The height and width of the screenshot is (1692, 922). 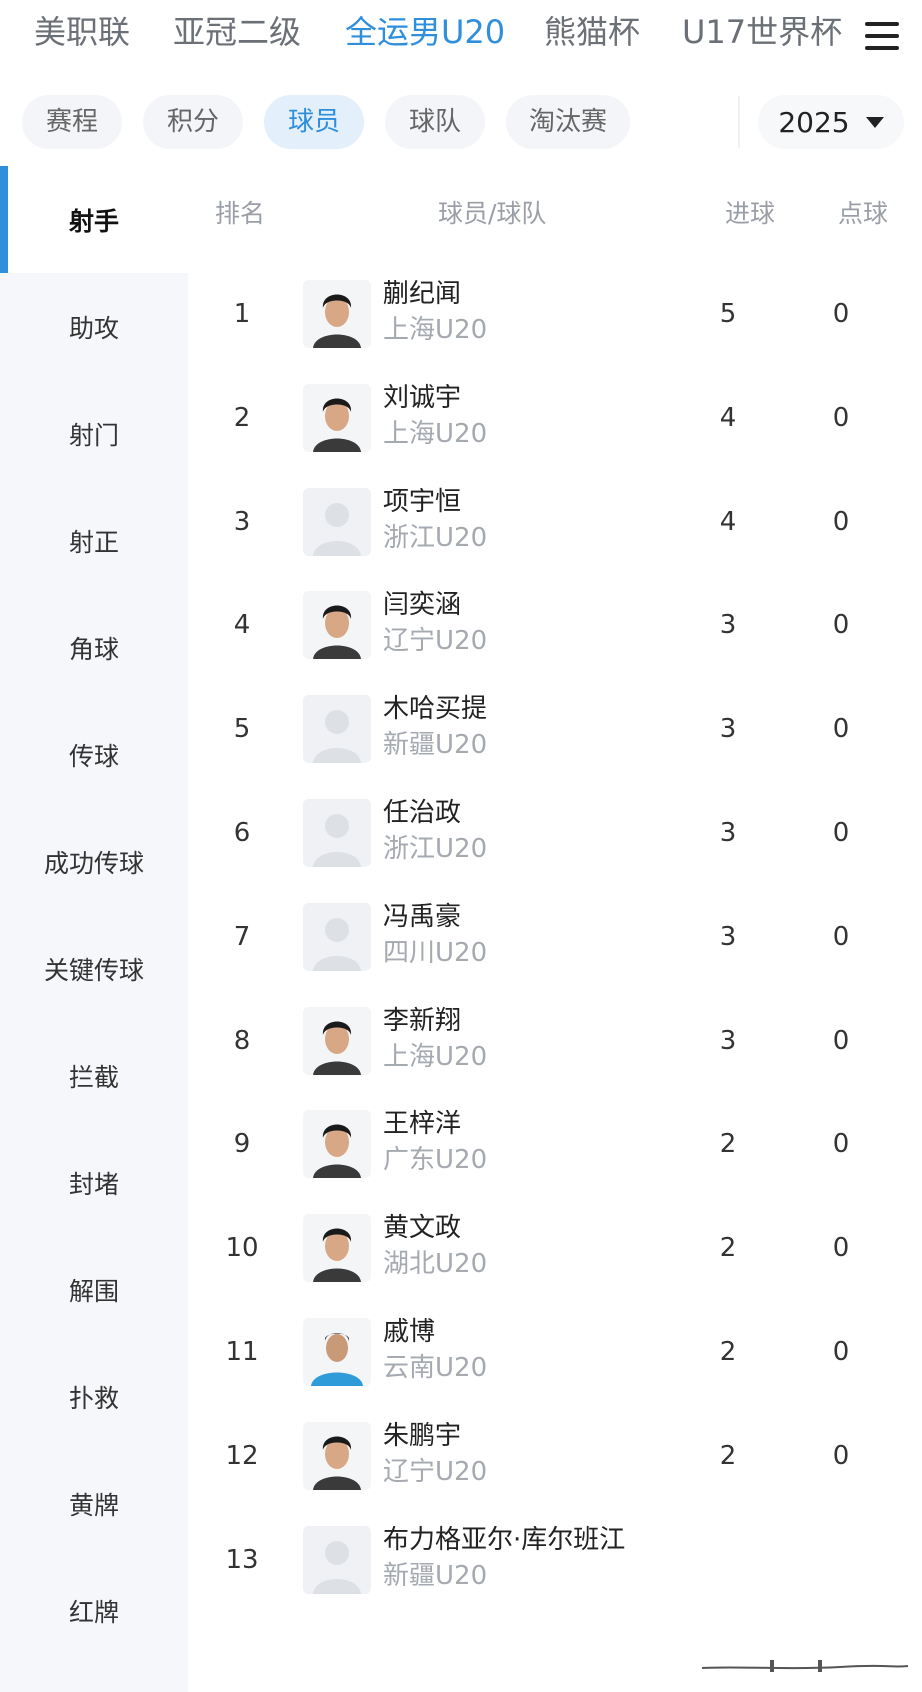 I want to click on sub-tab-schedule: 赛程, so click(x=72, y=122).